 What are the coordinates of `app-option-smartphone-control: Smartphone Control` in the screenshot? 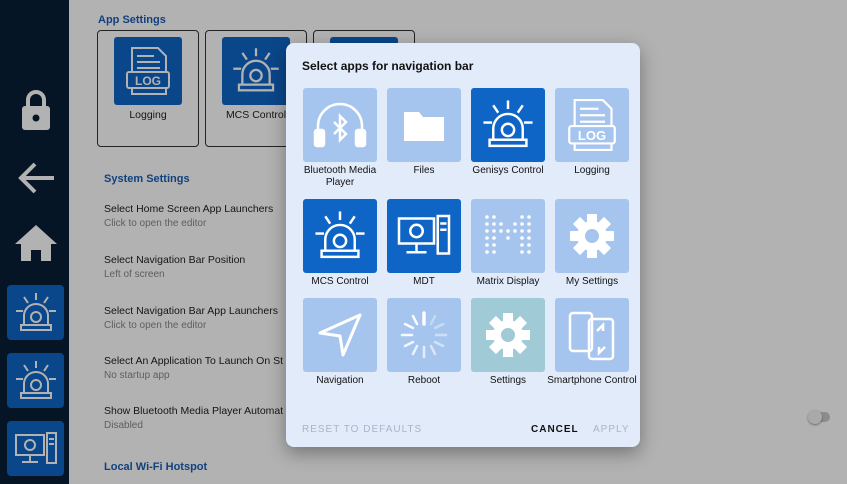 It's located at (592, 348).